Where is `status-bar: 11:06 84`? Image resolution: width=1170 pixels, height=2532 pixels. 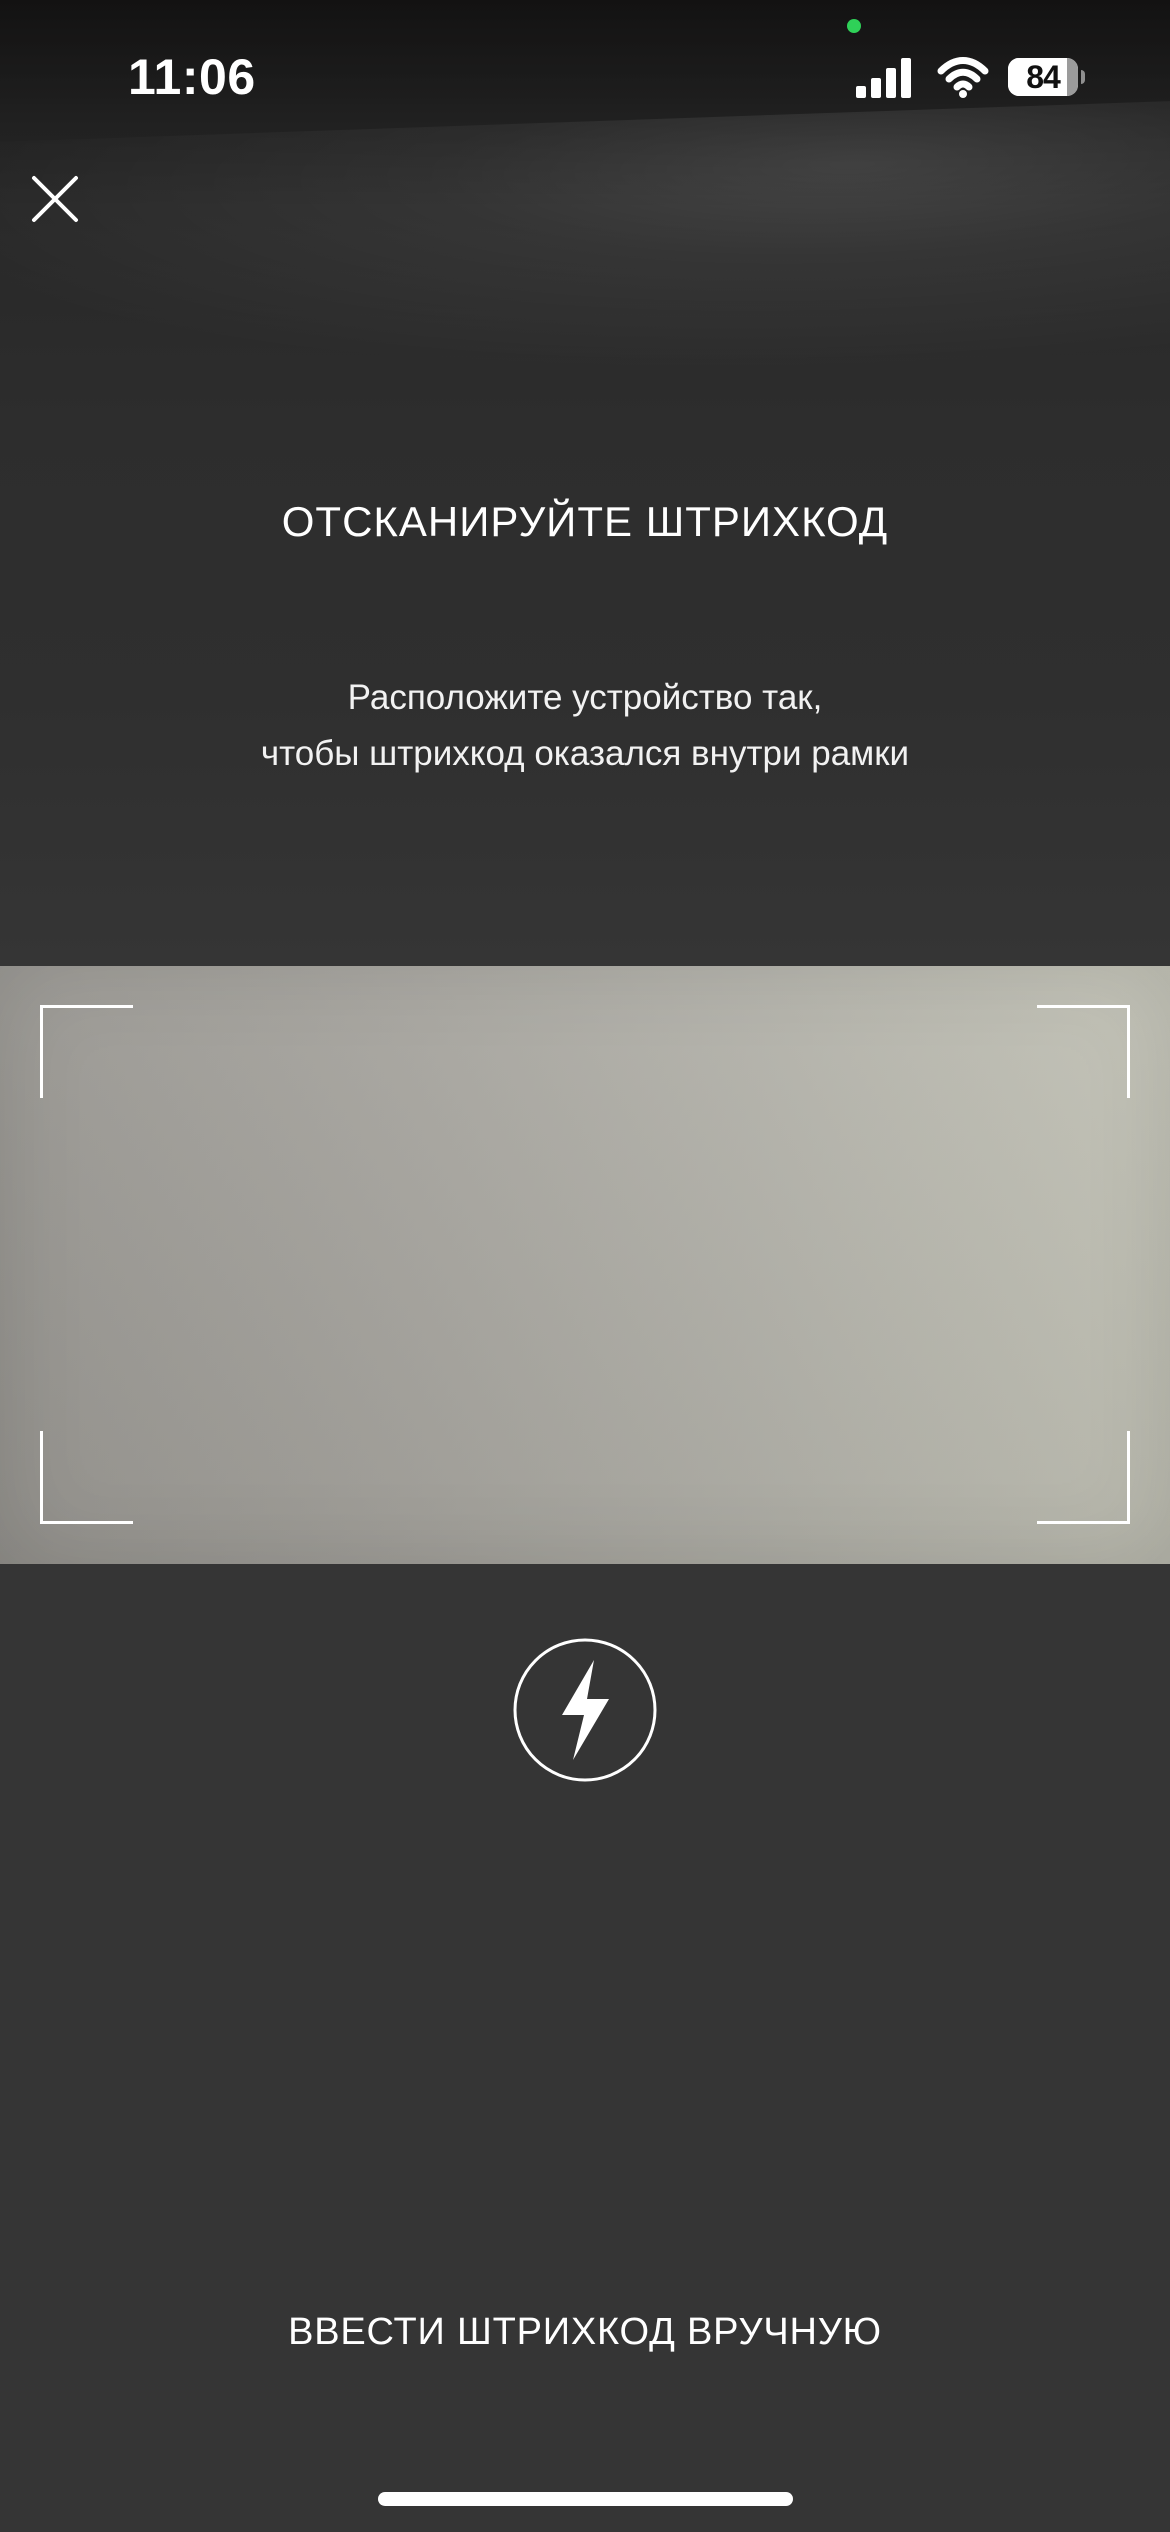 status-bar: 11:06 84 is located at coordinates (585, 75).